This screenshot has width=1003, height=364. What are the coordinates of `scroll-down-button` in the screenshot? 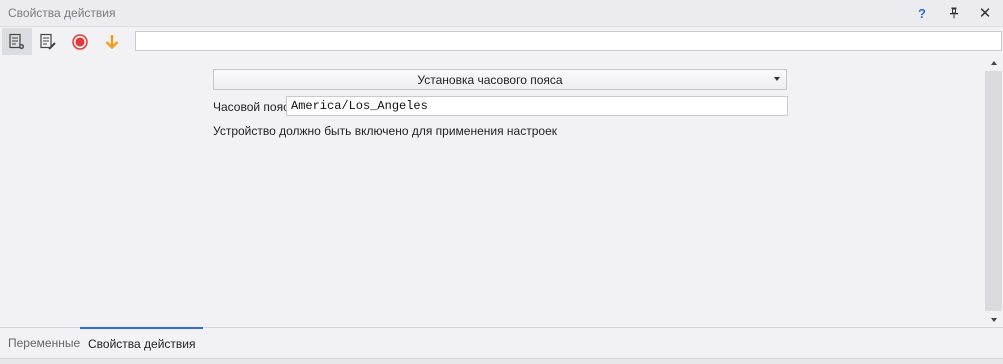 It's located at (993, 320).